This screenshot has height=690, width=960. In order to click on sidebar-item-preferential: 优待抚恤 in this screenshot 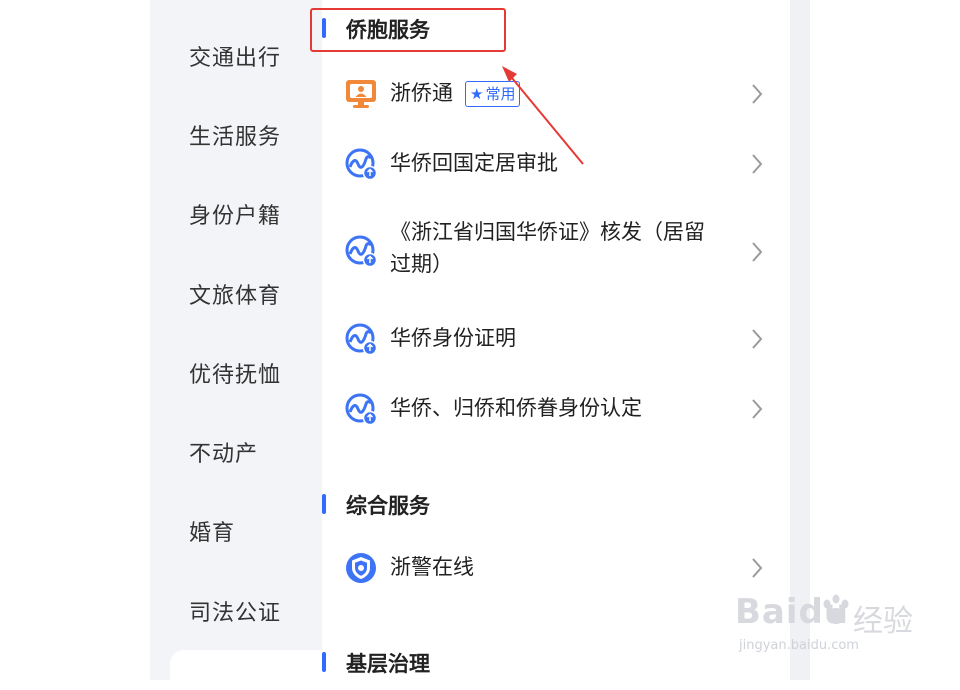, I will do `click(235, 373)`.